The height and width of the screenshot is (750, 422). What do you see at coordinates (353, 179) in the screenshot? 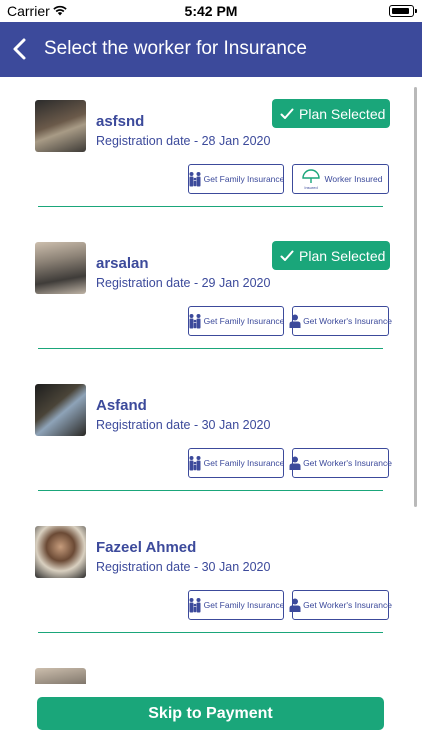
I see `worker-insurance-label: Worker Insured` at bounding box center [353, 179].